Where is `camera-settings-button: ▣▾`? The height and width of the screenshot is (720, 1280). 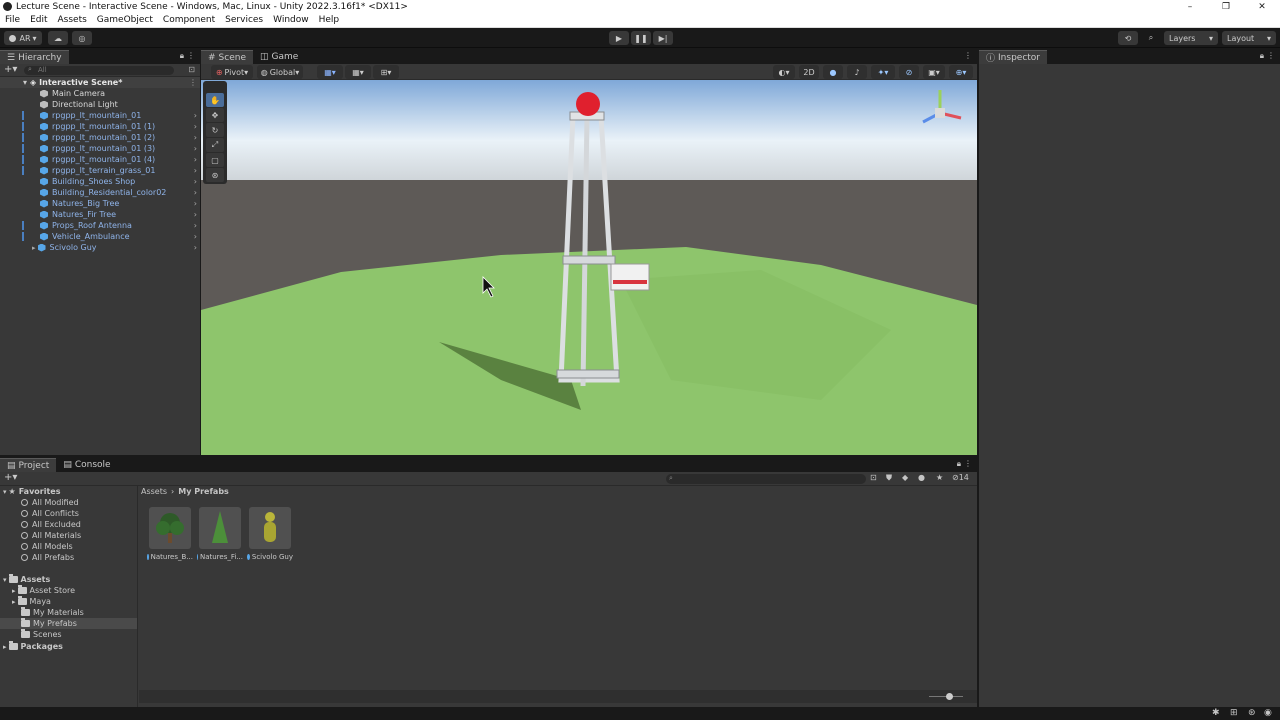
camera-settings-button: ▣▾ is located at coordinates (934, 72).